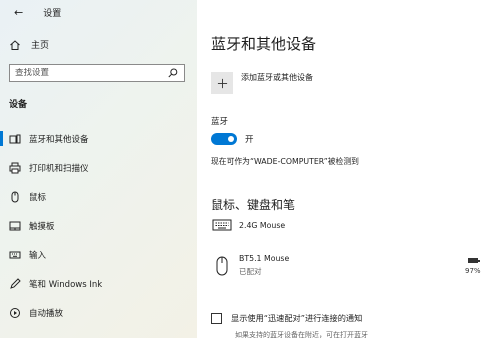 Image resolution: width=500 pixels, height=340 pixels. Describe the element at coordinates (253, 205) in the screenshot. I see `mouse-keyboard-pen-heading: 鼠标、键盘和笔` at that location.